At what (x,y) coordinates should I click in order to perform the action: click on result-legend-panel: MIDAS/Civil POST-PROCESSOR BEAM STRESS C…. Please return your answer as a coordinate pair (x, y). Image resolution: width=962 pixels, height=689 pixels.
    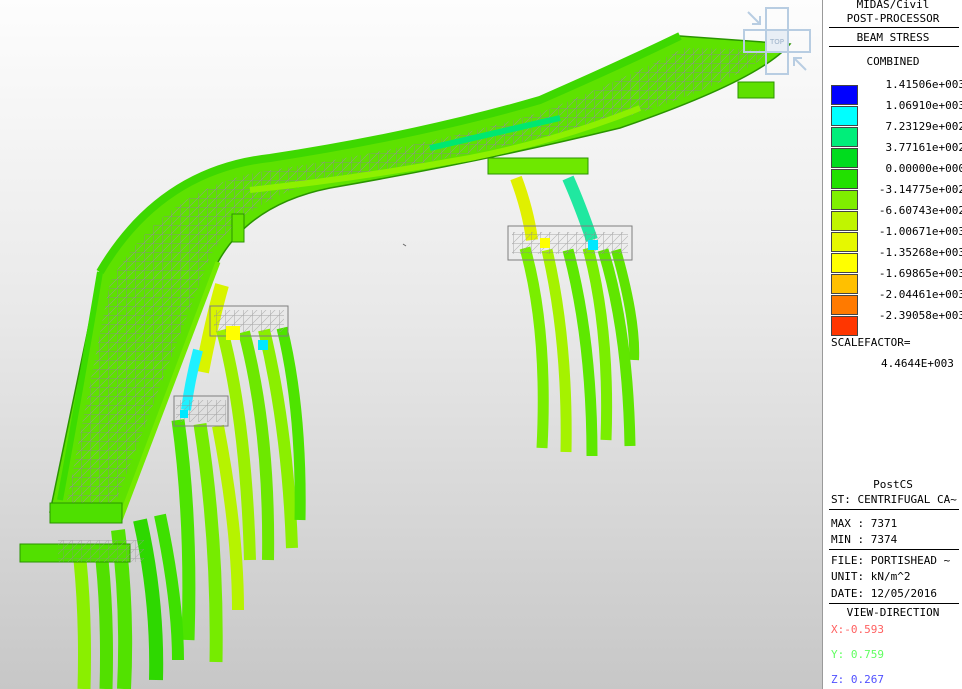
    Looking at the image, I should click on (892, 344).